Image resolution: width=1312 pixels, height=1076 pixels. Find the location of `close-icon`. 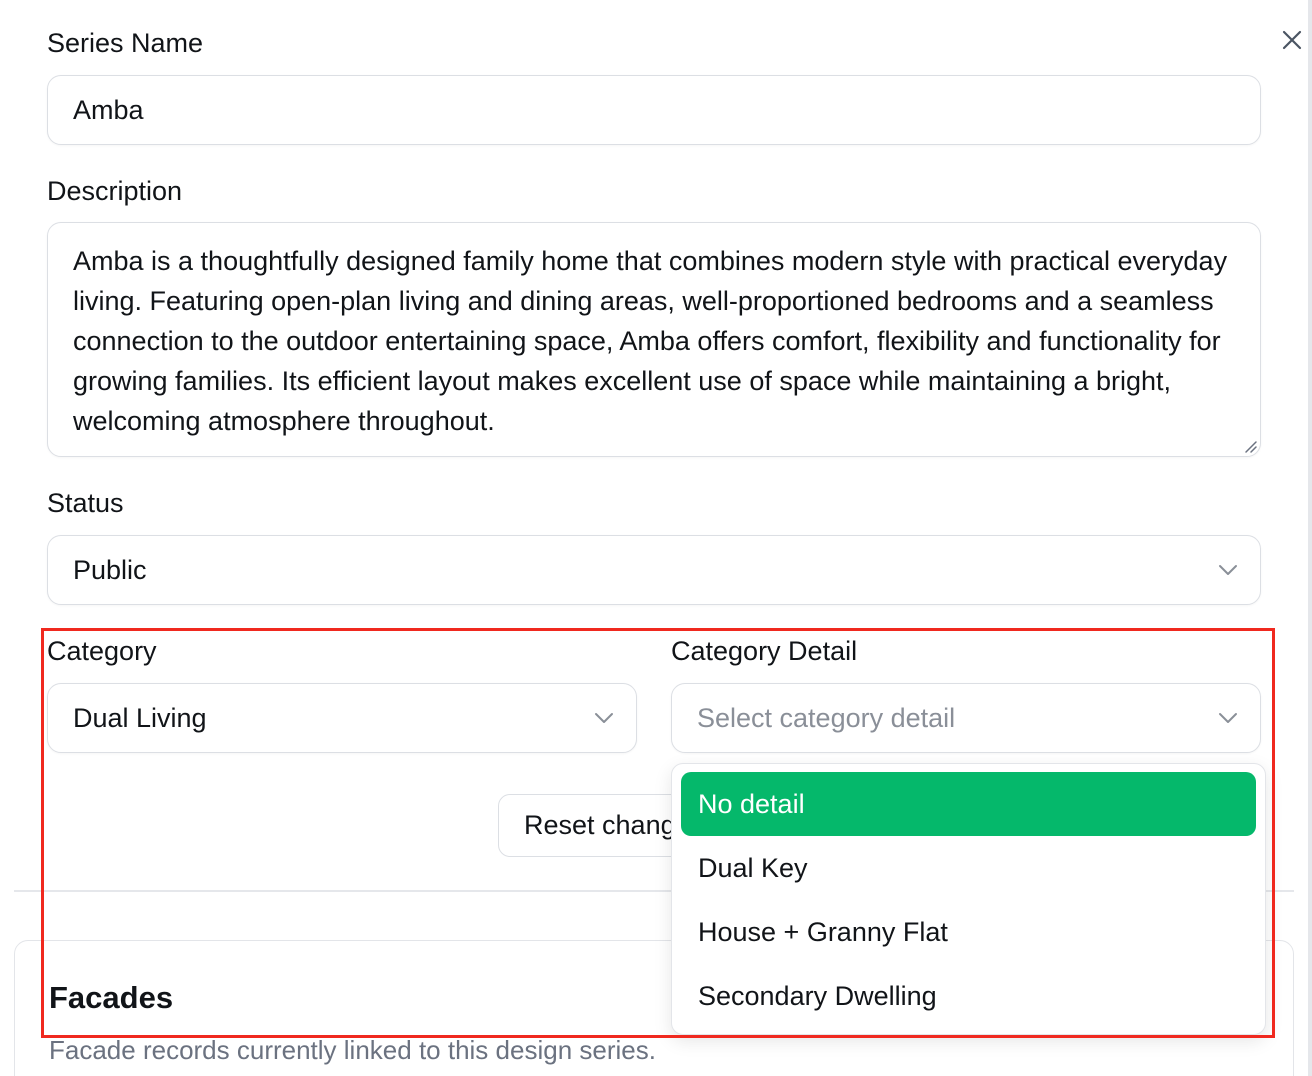

close-icon is located at coordinates (1292, 40).